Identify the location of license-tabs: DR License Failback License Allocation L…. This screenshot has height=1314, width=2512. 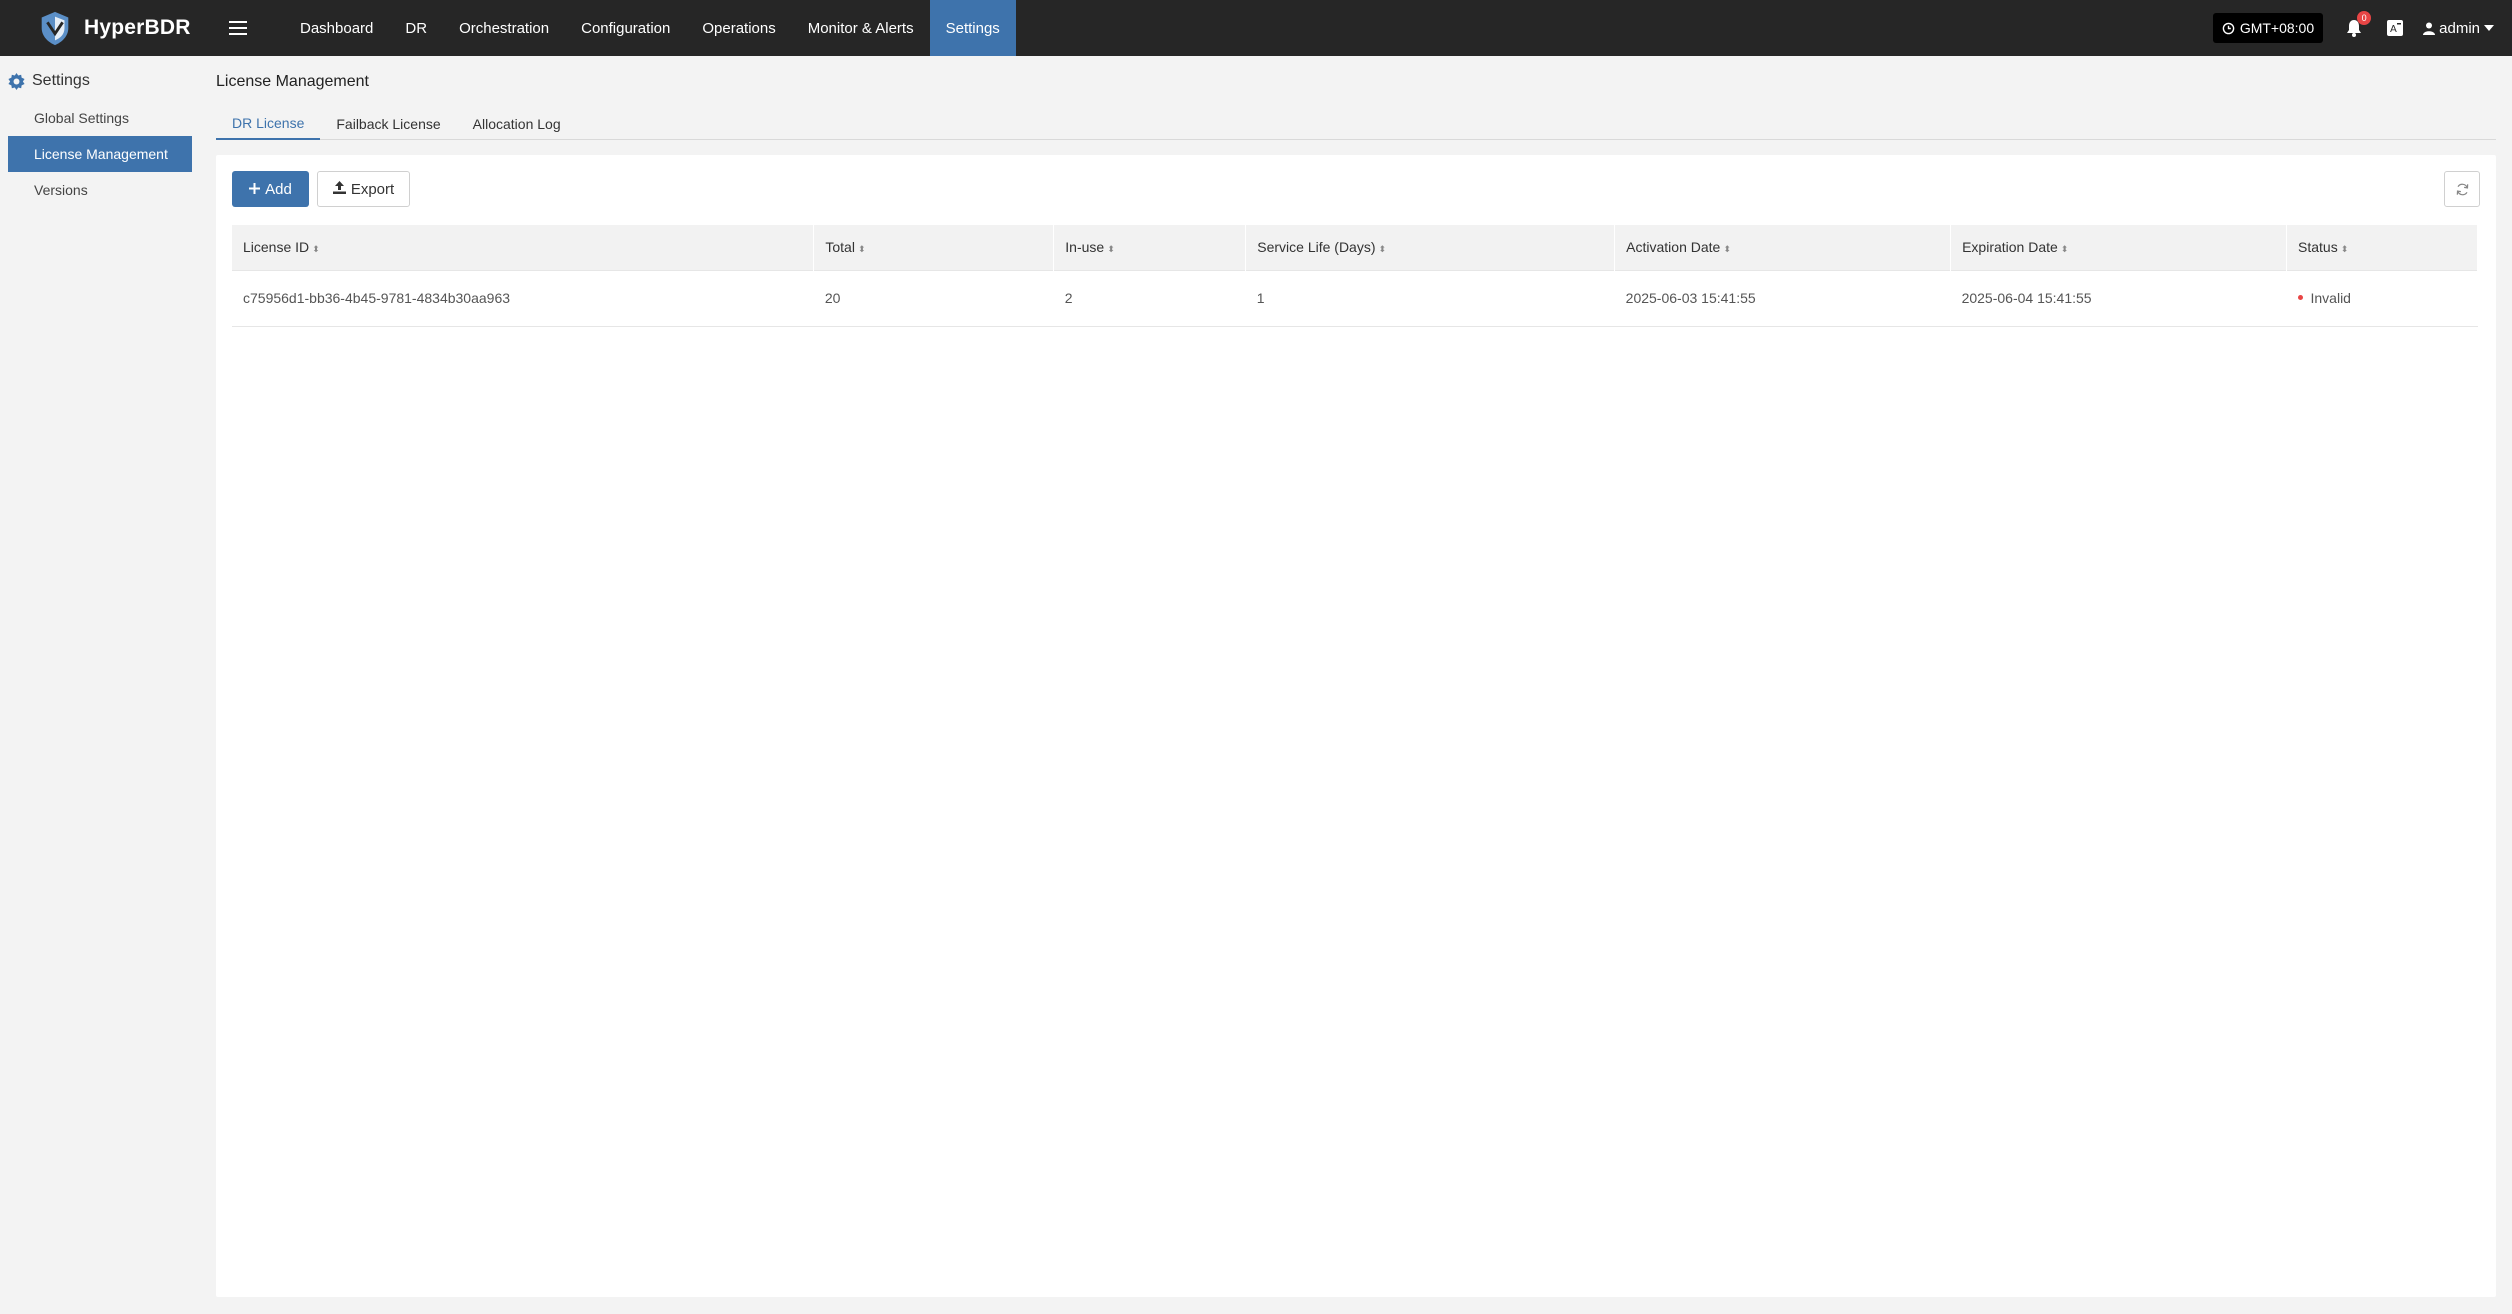
(1356, 124).